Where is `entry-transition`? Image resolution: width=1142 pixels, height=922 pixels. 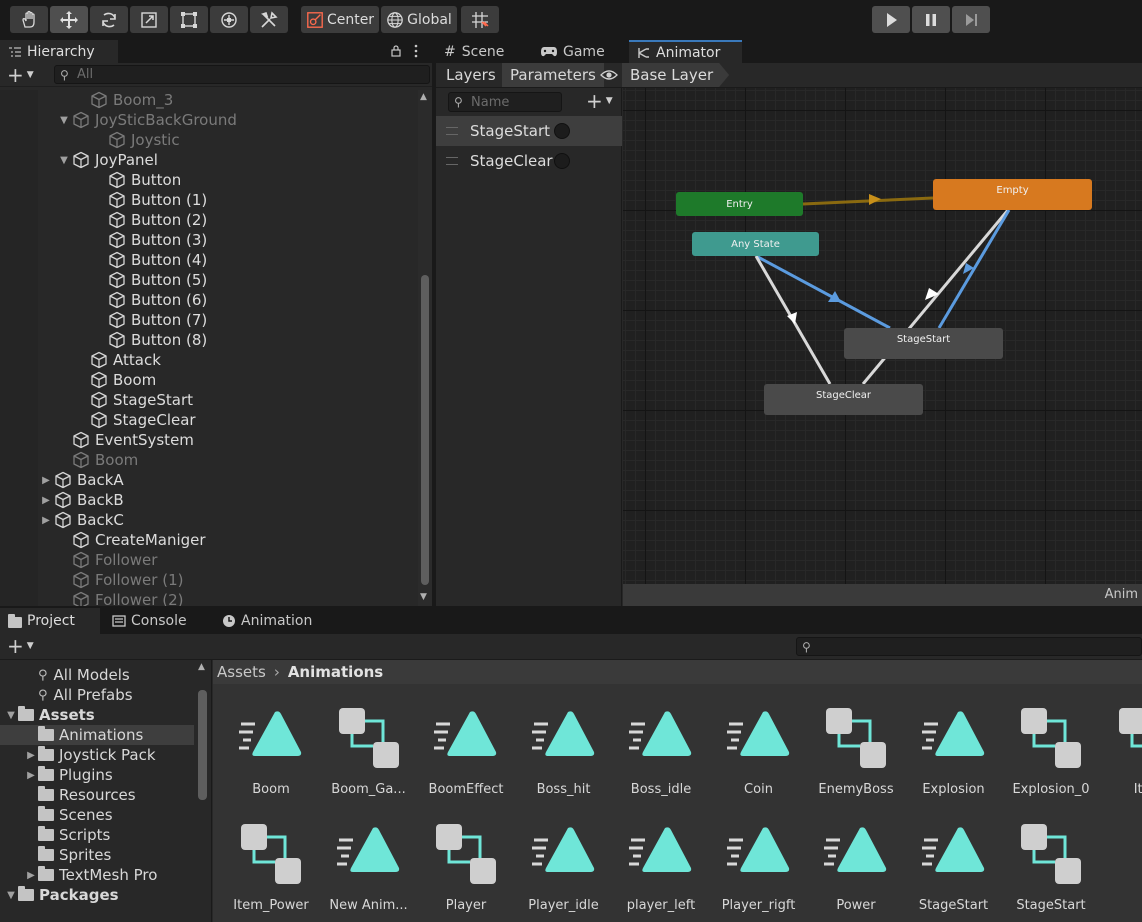
entry-transition is located at coordinates (868, 201).